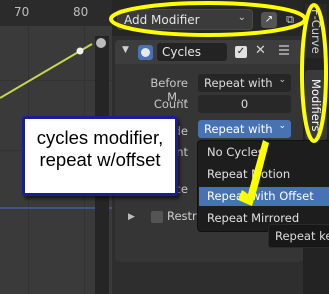 The height and width of the screenshot is (294, 329). I want to click on after-mode-dropdown: Repeat with ... ⌄, so click(244, 135).